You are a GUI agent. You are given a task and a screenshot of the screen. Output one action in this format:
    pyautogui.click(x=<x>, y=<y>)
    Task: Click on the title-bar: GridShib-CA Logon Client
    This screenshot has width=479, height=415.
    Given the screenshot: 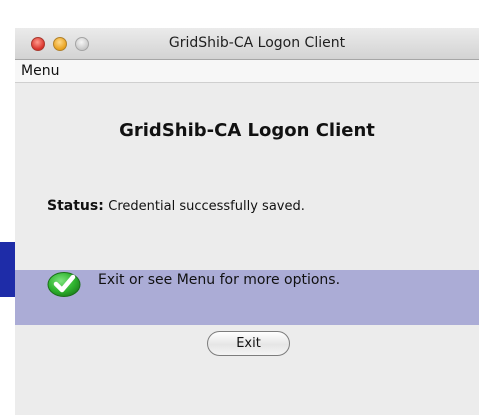 What is the action you would take?
    pyautogui.click(x=247, y=44)
    